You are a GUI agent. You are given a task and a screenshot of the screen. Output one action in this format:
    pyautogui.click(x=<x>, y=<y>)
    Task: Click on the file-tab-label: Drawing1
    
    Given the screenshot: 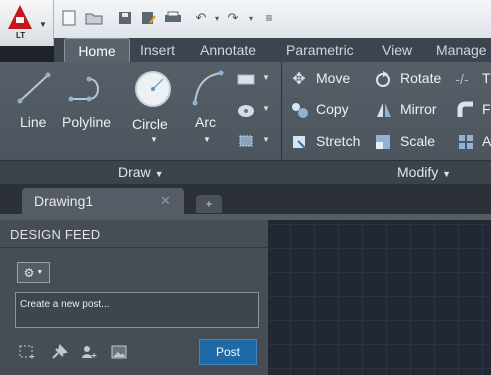 What is the action you would take?
    pyautogui.click(x=64, y=201)
    